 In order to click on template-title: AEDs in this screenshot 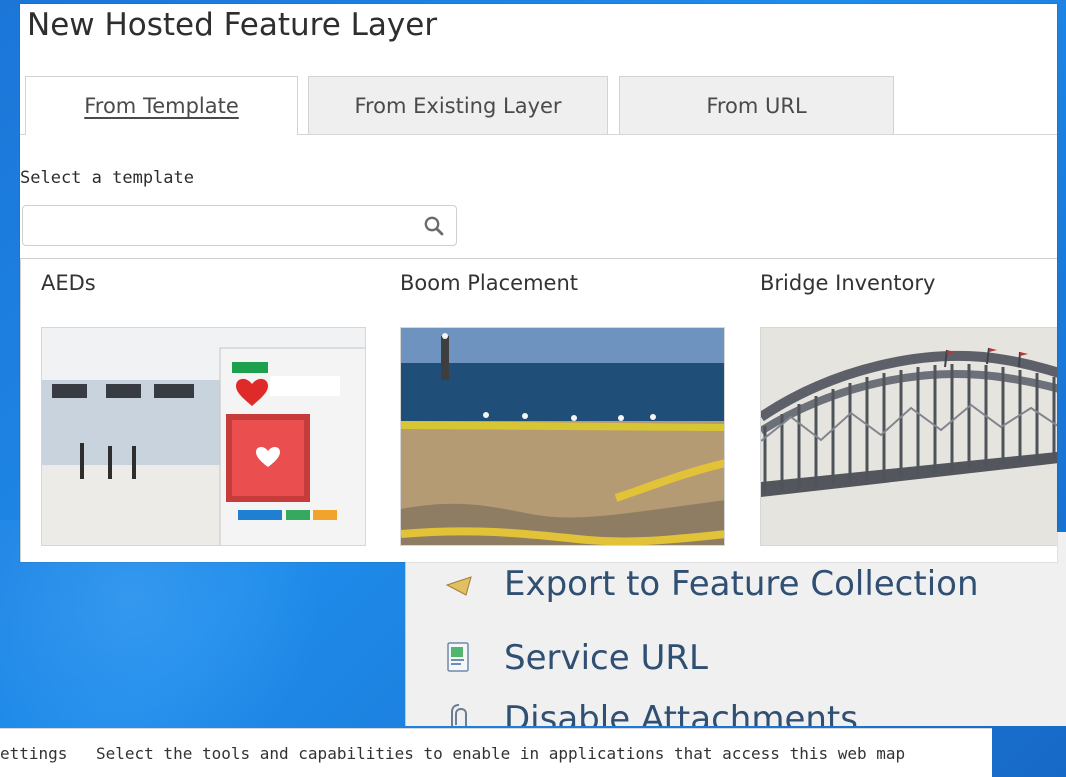, I will do `click(68, 283)`.